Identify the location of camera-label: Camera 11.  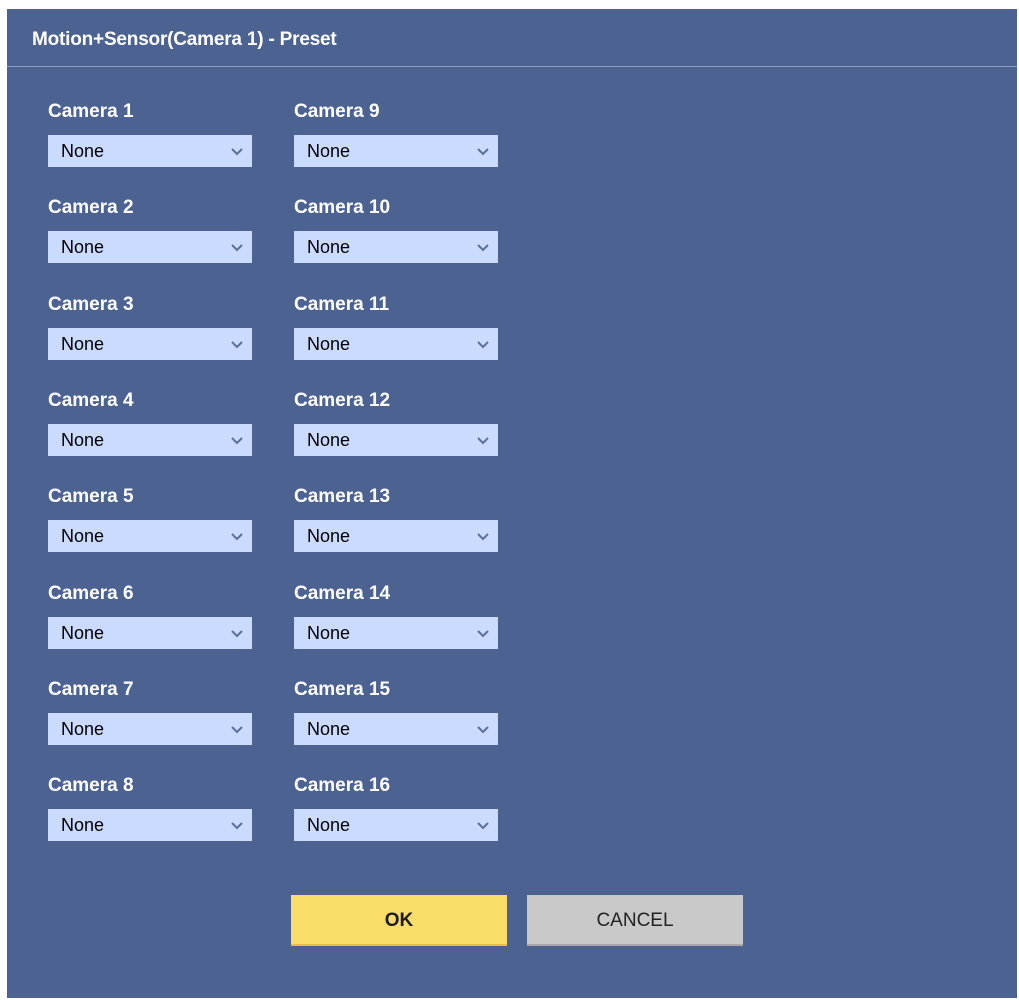
(342, 304).